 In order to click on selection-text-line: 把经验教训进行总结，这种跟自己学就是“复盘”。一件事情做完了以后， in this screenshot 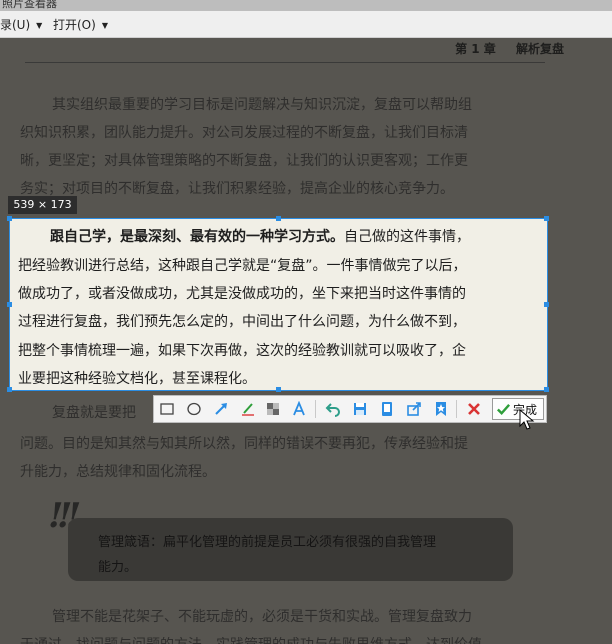, I will do `click(242, 266)`.